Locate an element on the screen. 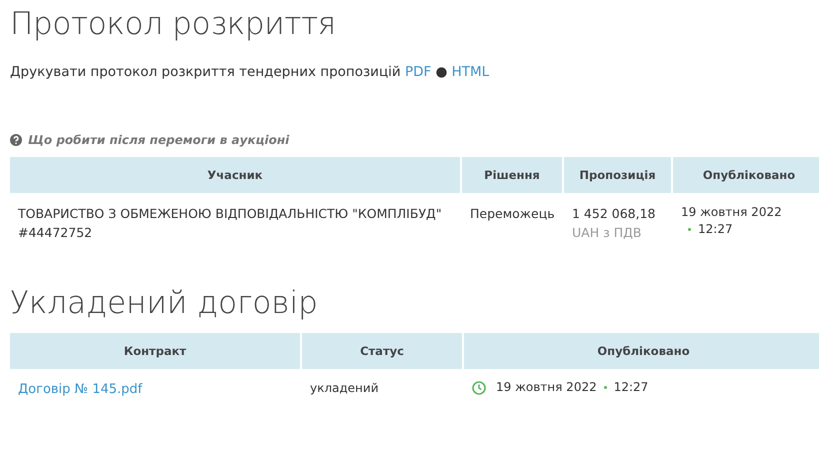 The width and height of the screenshot is (819, 463). contract-link: Договір № 145.pdf is located at coordinates (80, 389).